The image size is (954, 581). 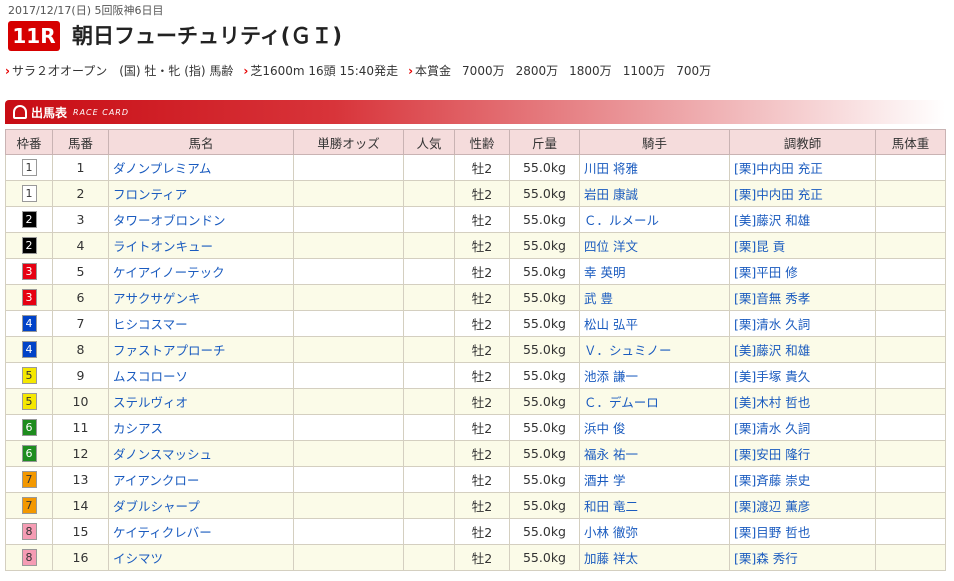 I want to click on horse-name-link: ダブルシャープ, so click(x=201, y=505).